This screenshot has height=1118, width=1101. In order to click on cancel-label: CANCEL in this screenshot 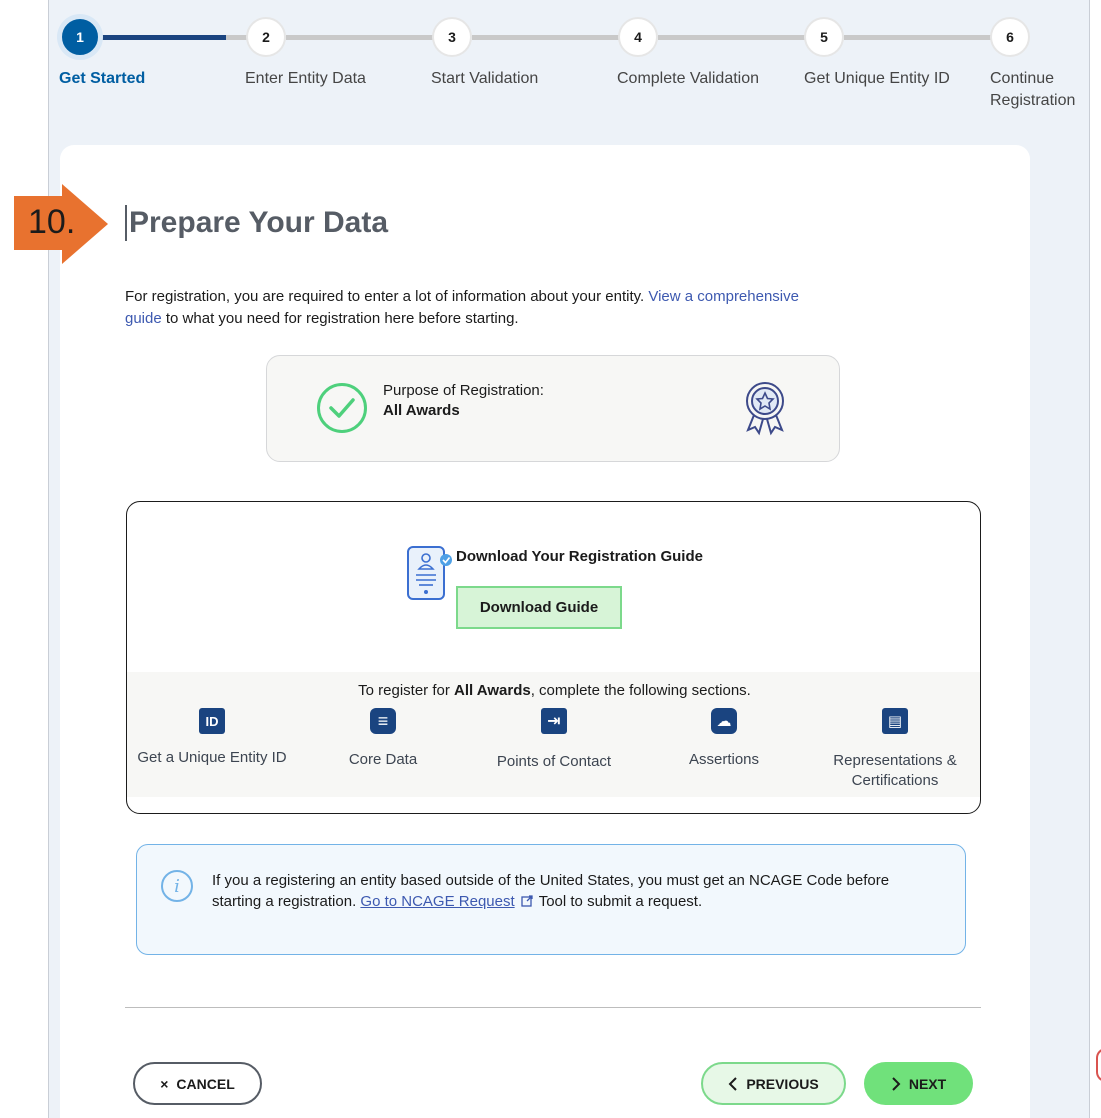, I will do `click(205, 1083)`.